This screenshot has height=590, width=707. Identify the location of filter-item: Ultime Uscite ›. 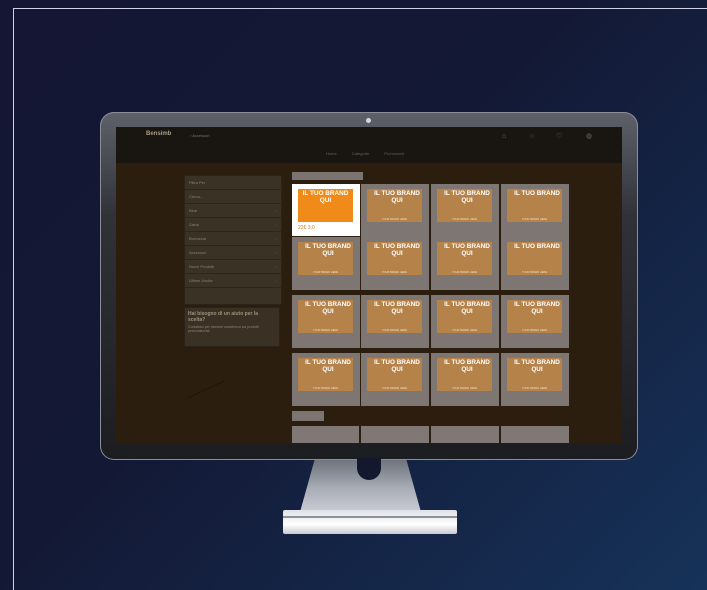
(233, 281).